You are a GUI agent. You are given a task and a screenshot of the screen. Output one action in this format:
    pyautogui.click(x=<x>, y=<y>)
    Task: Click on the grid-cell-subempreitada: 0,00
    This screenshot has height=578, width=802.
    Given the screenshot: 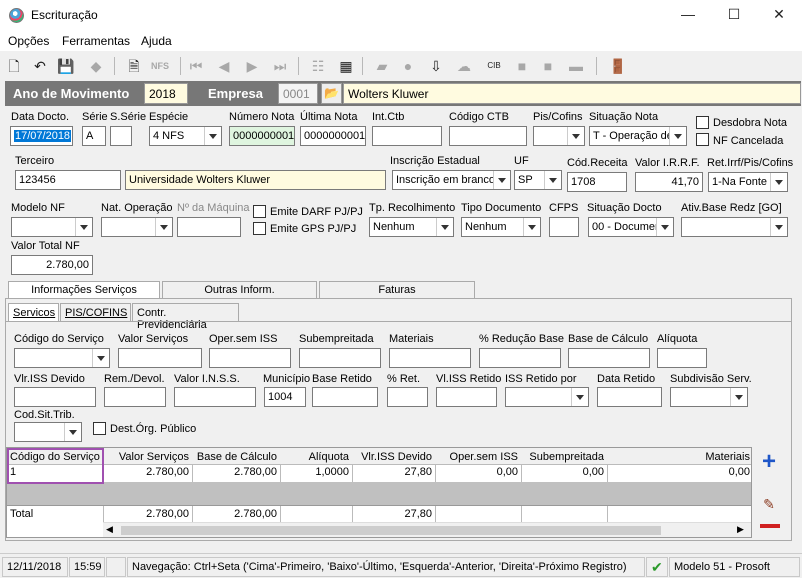 What is the action you would take?
    pyautogui.click(x=564, y=472)
    